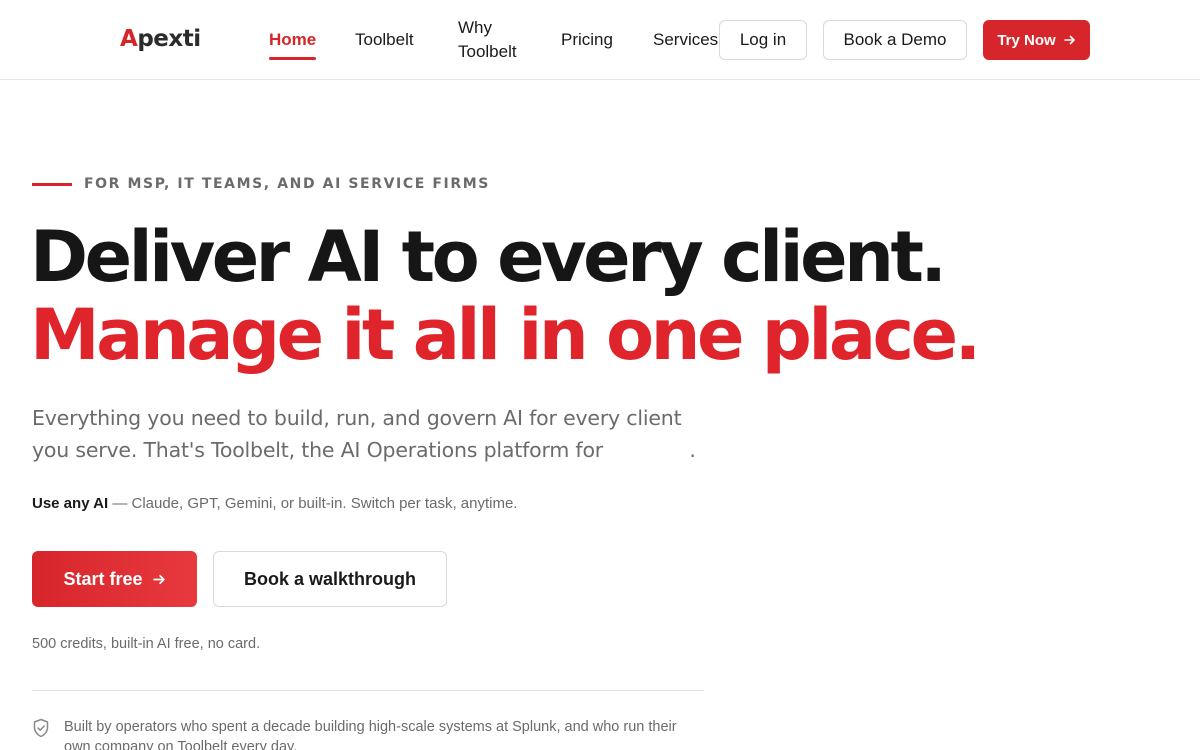 Image resolution: width=1200 pixels, height=750 pixels. Describe the element at coordinates (488, 257) in the screenshot. I see `headline-line-1: Deliver AI to every client.` at that location.